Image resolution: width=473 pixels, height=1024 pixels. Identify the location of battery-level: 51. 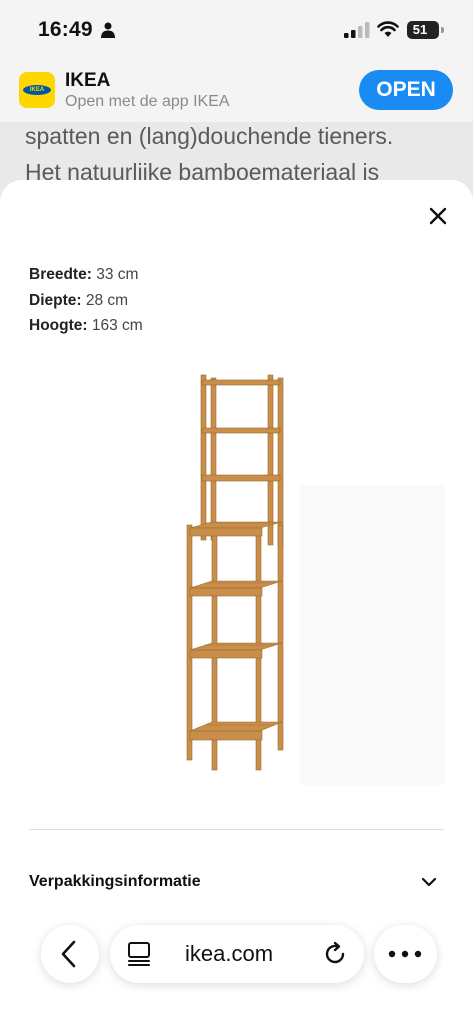
(420, 29).